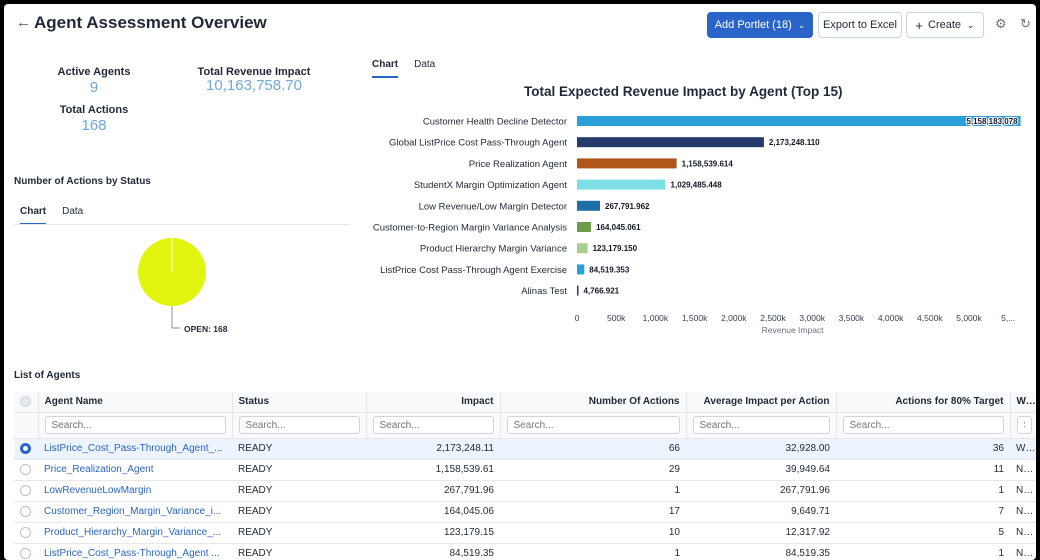 Image resolution: width=1040 pixels, height=560 pixels. What do you see at coordinates (923, 425) in the screenshot?
I see `actions-80-target-search-input` at bounding box center [923, 425].